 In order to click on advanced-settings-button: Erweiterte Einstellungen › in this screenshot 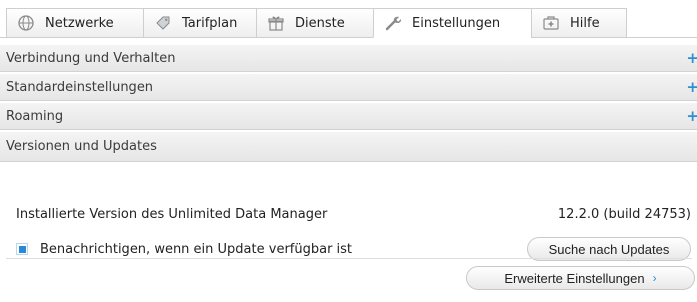, I will do `click(580, 278)`.